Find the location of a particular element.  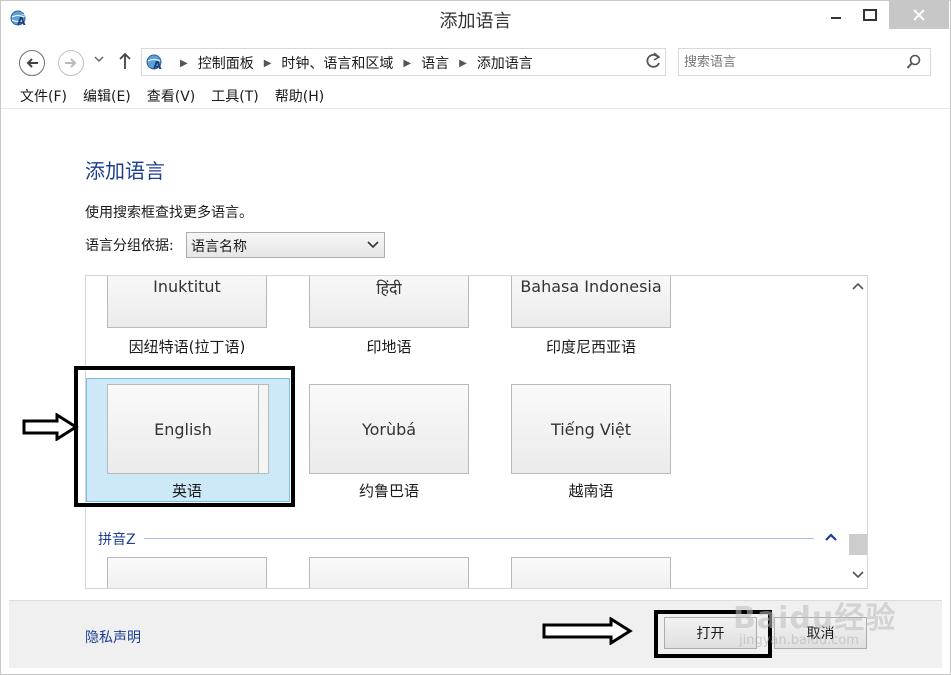

close-button is located at coordinates (919, 15).